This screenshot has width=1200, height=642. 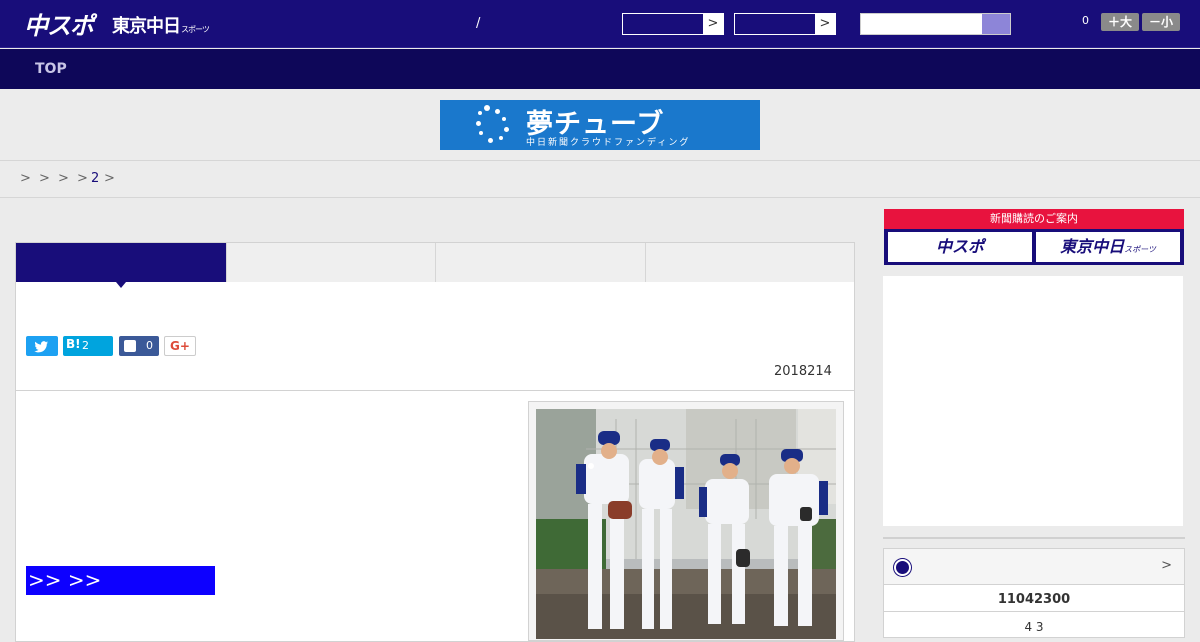 I want to click on hatena-count: 2, so click(x=85, y=345).